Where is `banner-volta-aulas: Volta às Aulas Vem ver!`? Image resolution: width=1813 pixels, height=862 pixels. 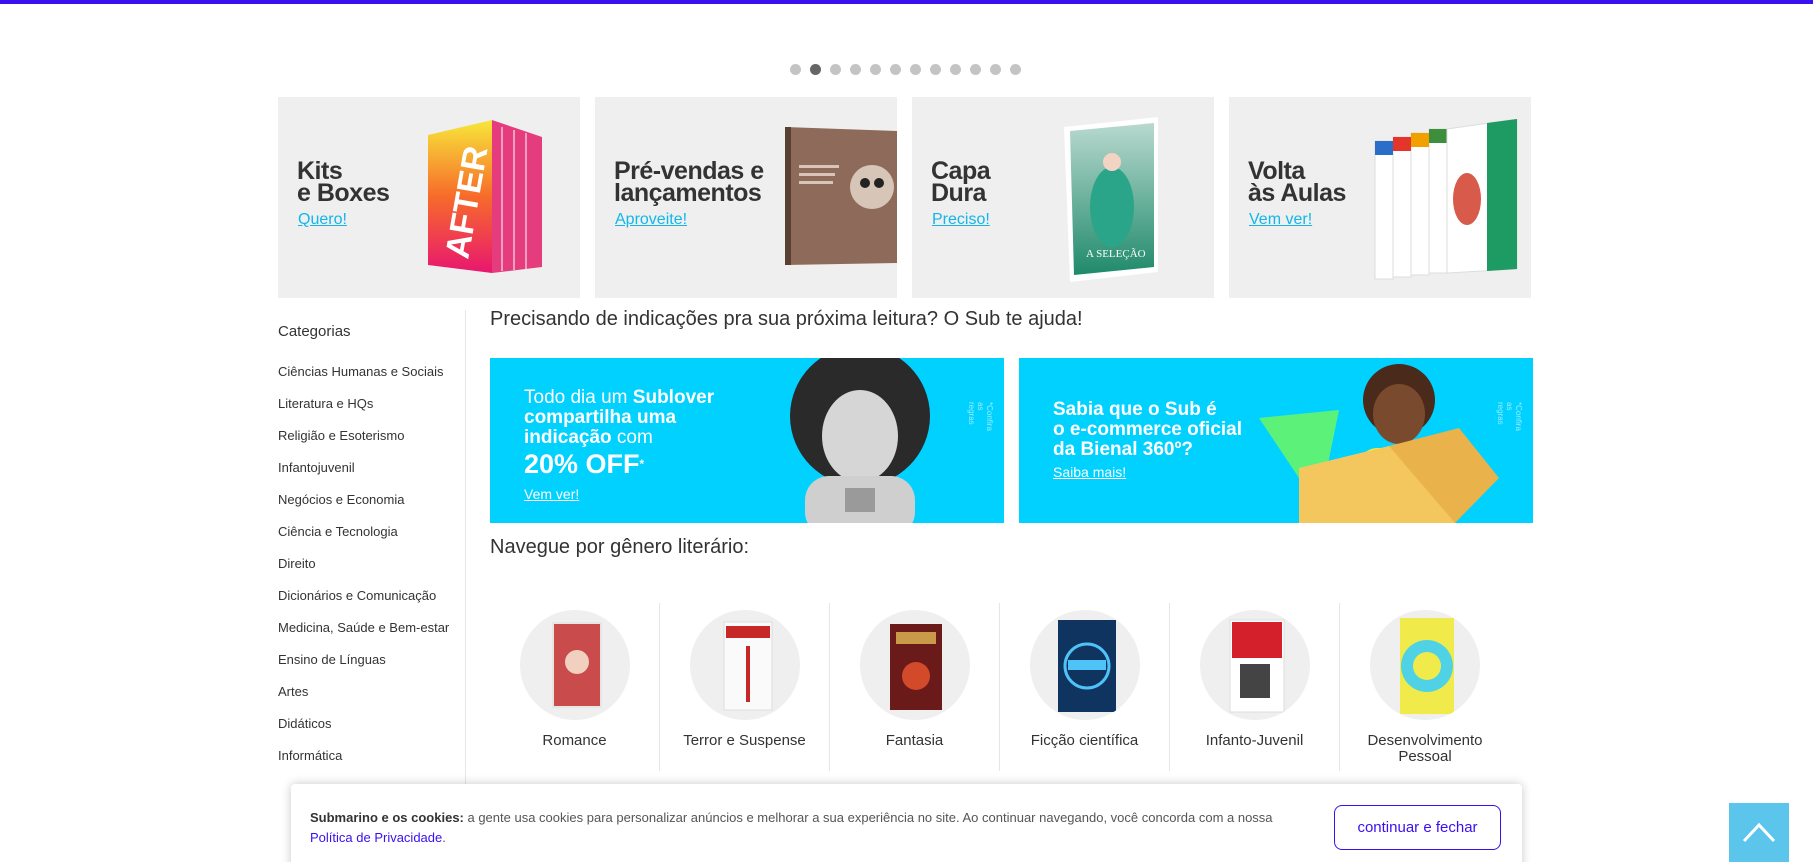
banner-volta-aulas: Volta às Aulas Vem ver! is located at coordinates (1380, 197).